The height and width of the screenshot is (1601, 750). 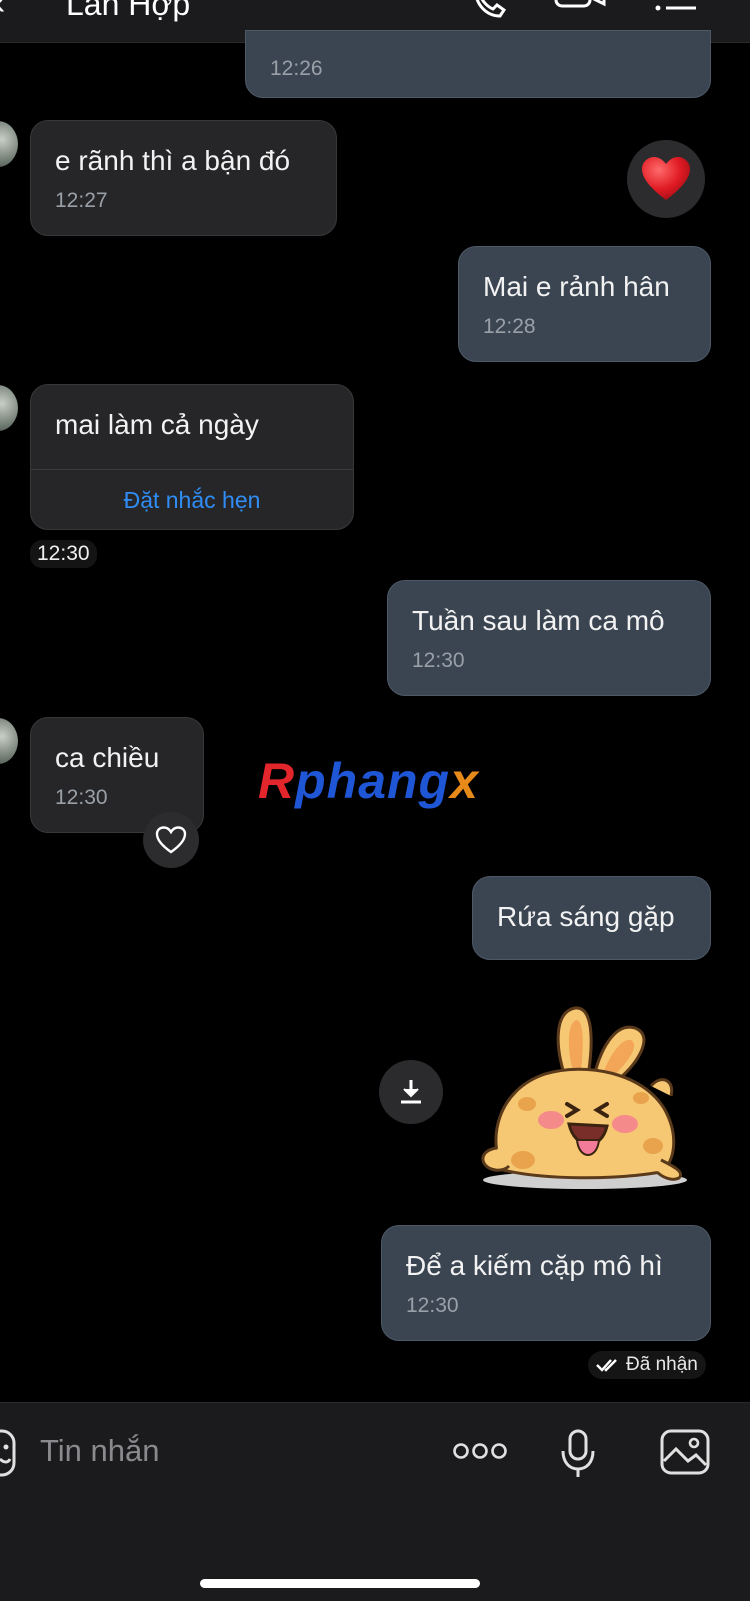 What do you see at coordinates (2, 11) in the screenshot?
I see `chevron-left-icon: ‹` at bounding box center [2, 11].